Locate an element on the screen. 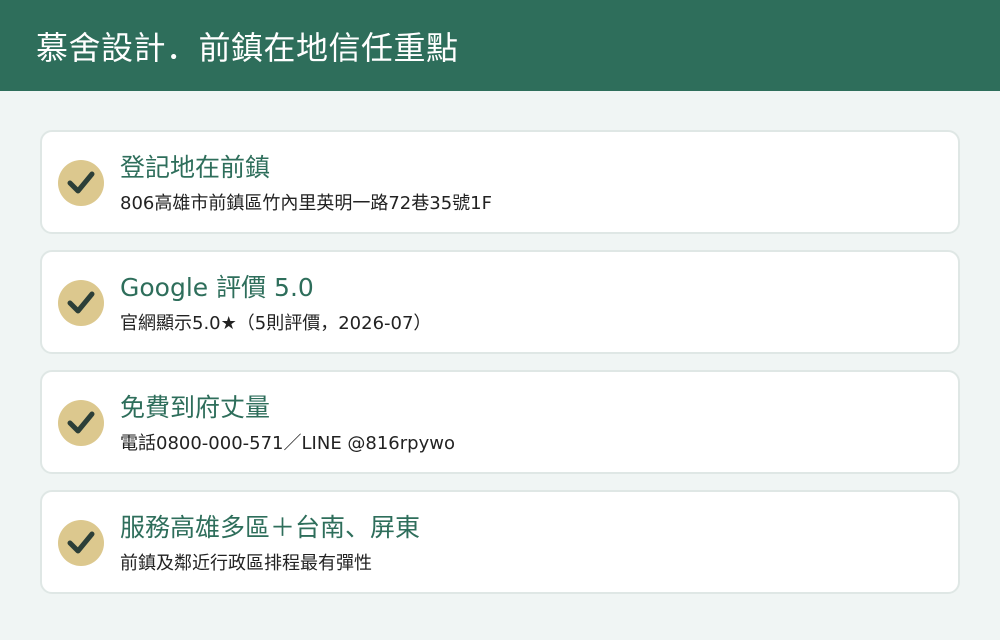  trust-point-subtitle: 官網顯示5.0★（5則評價，2026-07） is located at coordinates (276, 323).